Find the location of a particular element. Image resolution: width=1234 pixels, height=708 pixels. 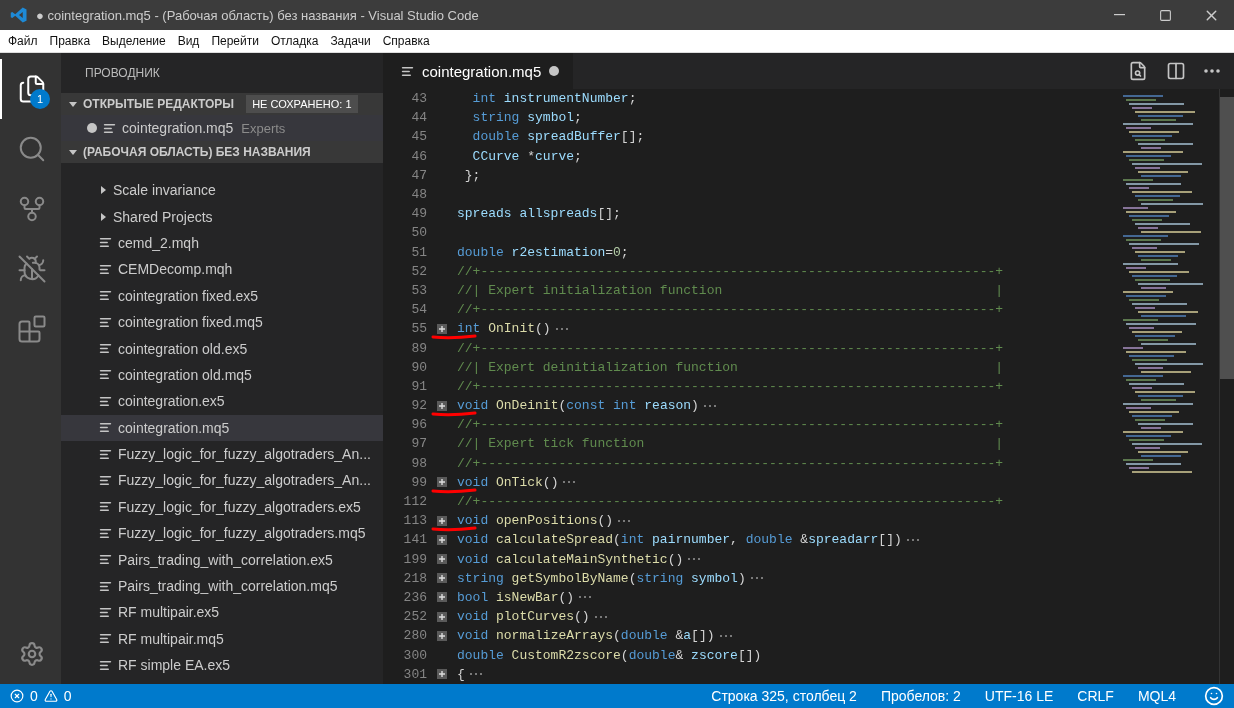

file-item: cointegration old.ex5 is located at coordinates (222, 348).